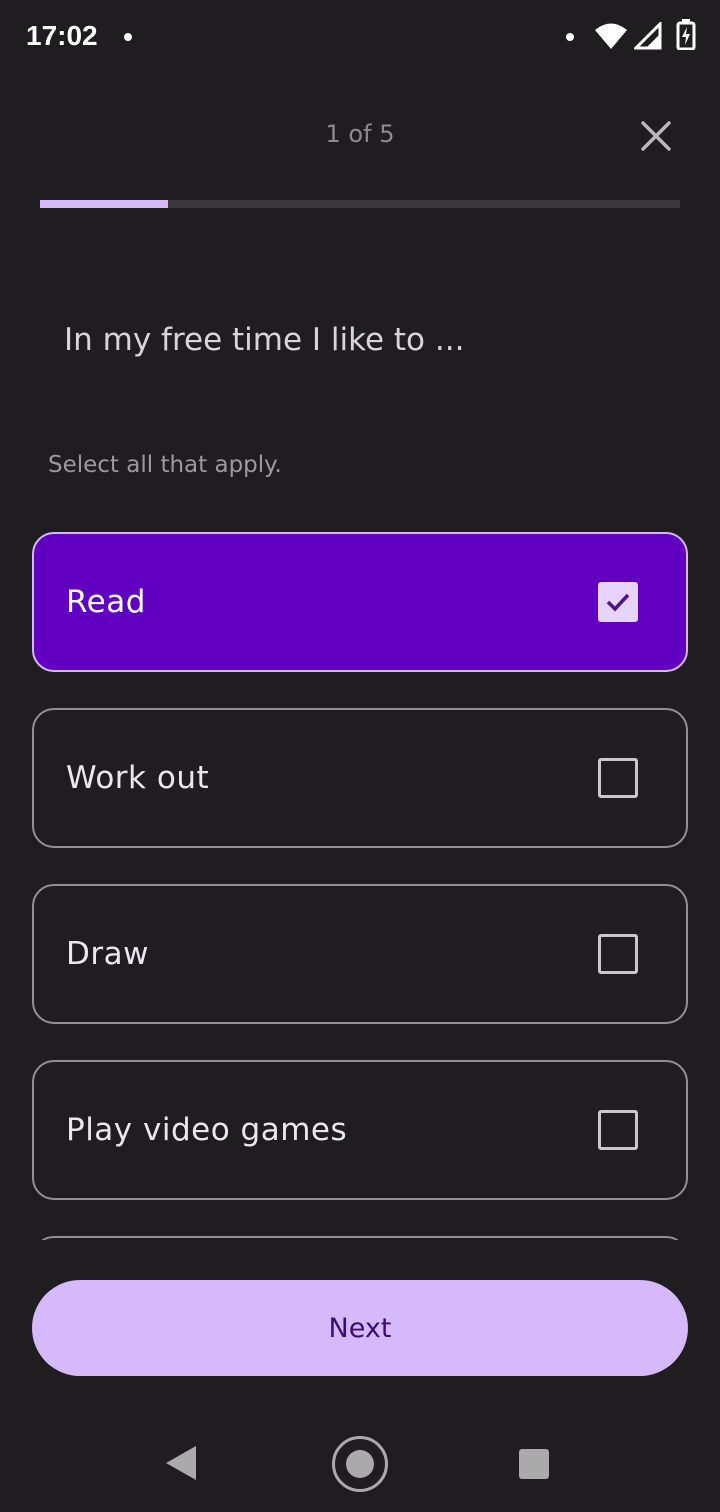 Image resolution: width=720 pixels, height=1512 pixels. I want to click on question-hint: Select all that apply., so click(165, 465).